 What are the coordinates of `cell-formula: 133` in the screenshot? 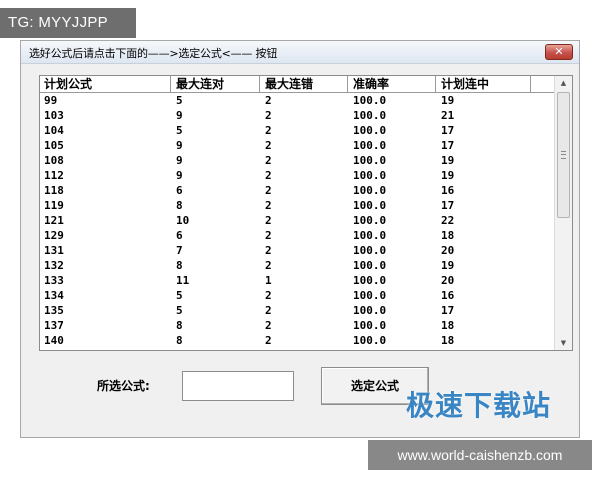 It's located at (54, 280).